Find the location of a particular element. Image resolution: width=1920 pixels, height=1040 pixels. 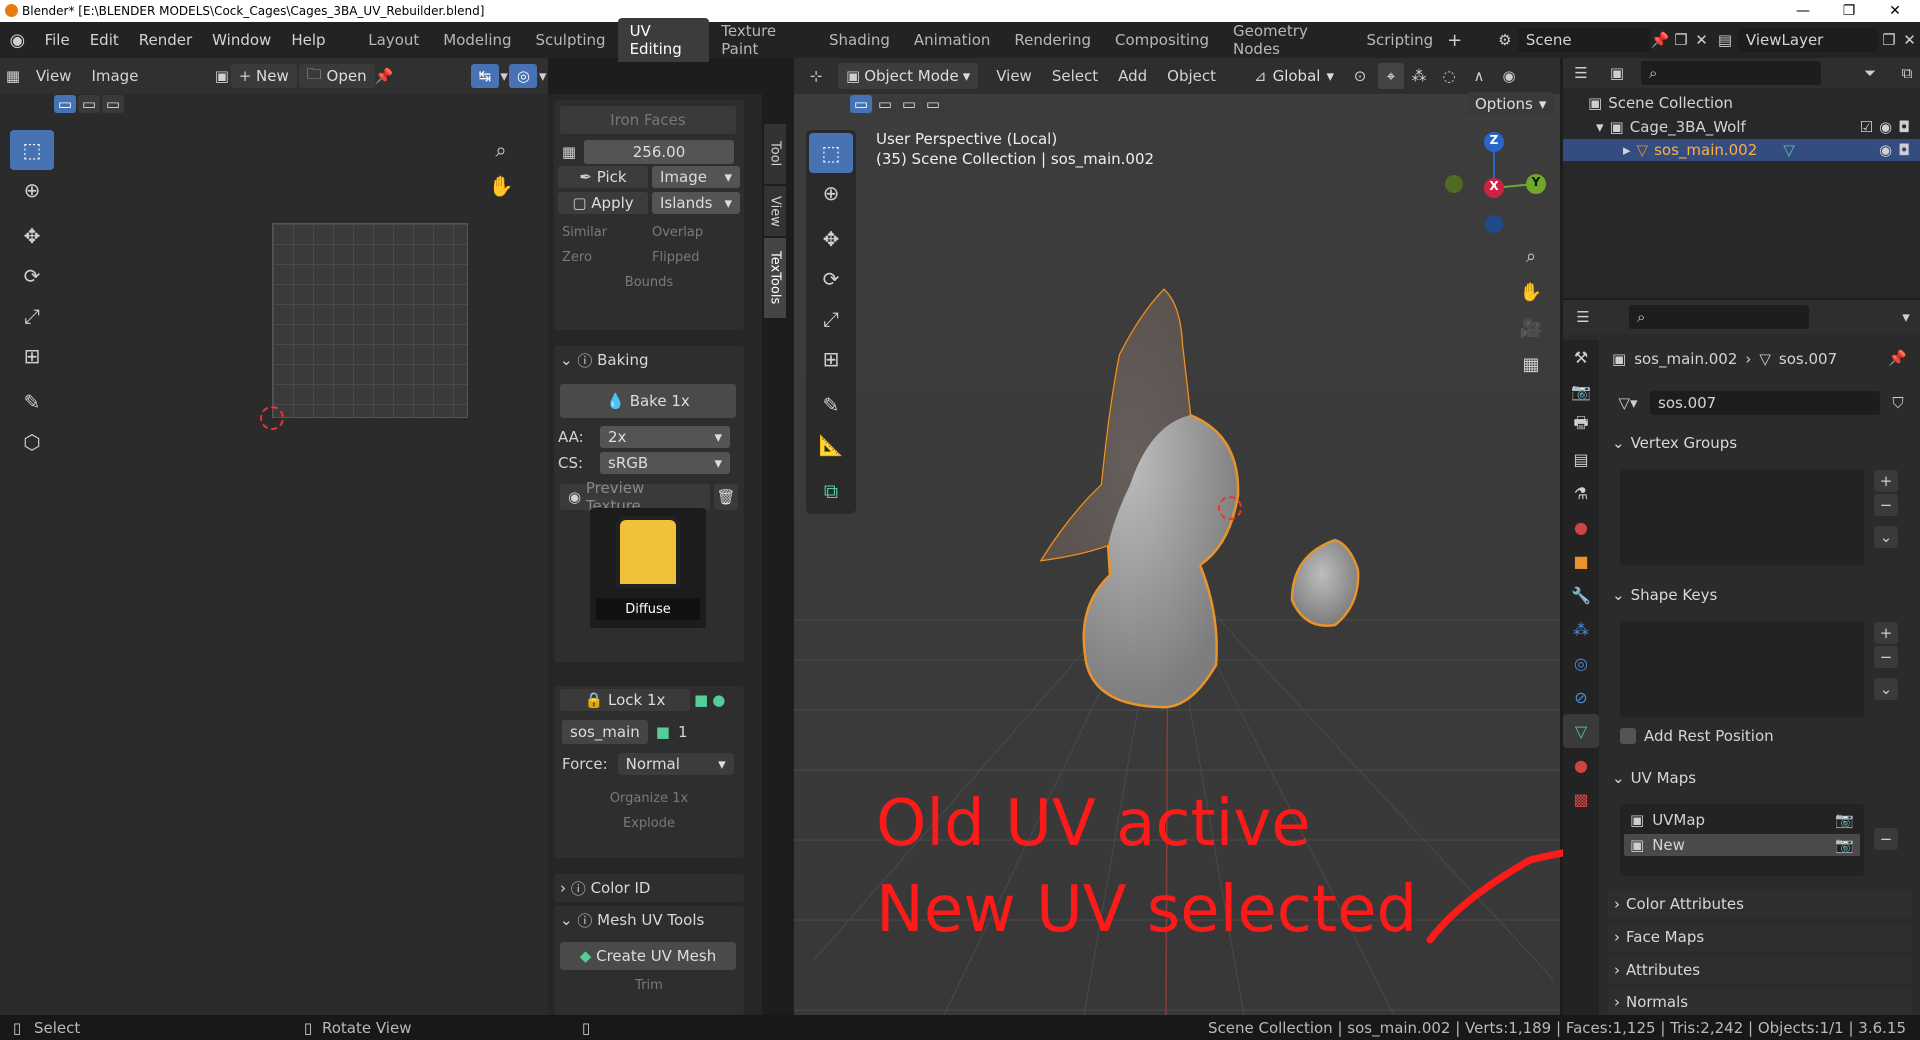

output-tab-icon: 🖶 is located at coordinates (1581, 425).